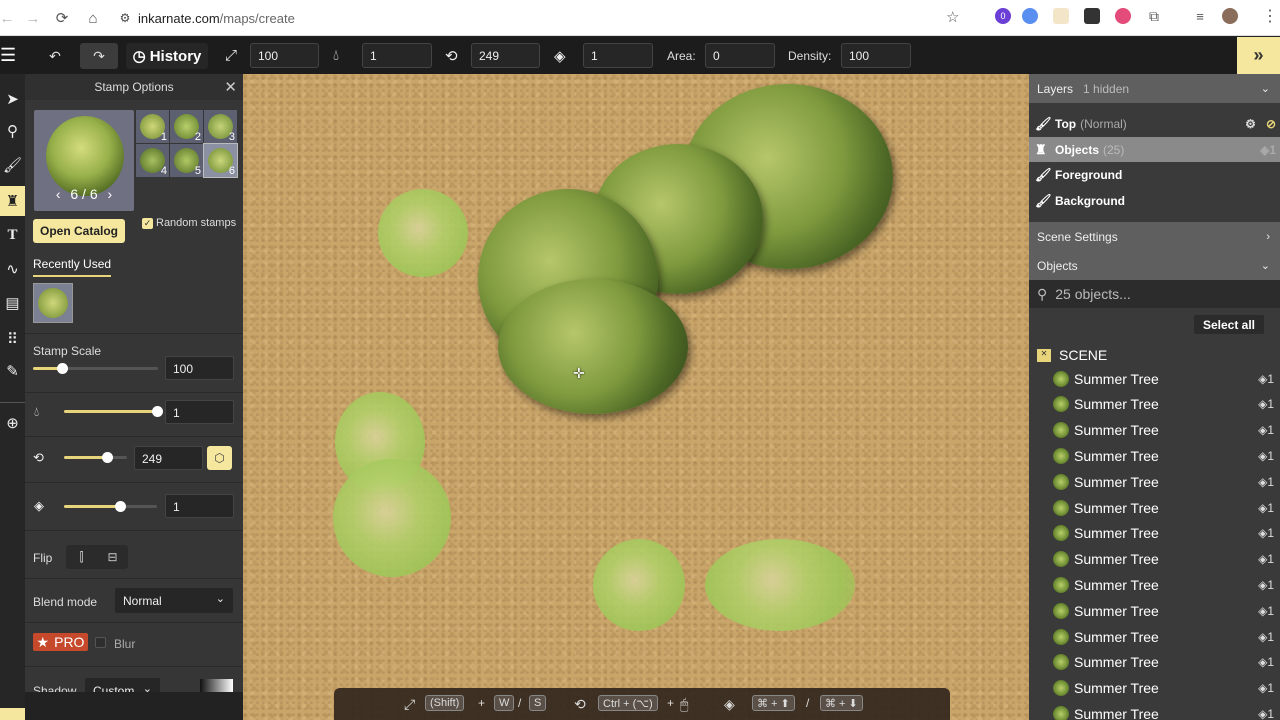  Describe the element at coordinates (110, 194) in the screenshot. I see `next-stamp-icon: ›` at that location.